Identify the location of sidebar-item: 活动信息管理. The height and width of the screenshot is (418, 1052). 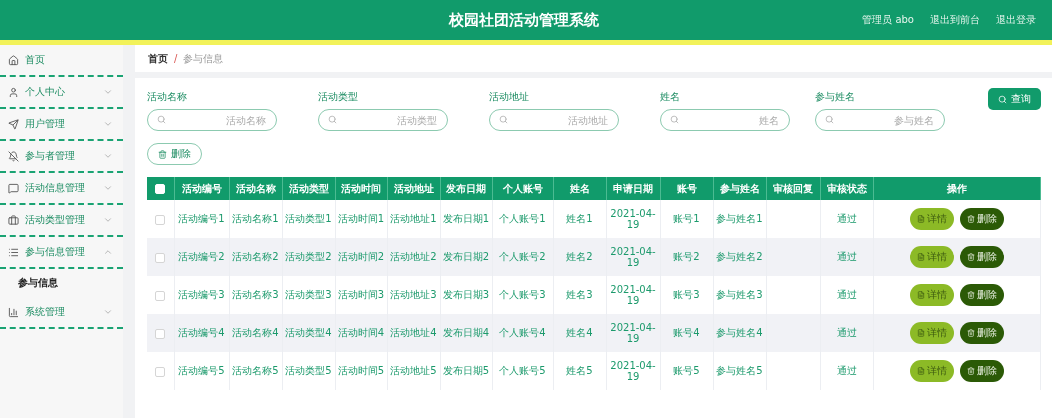
(61, 189).